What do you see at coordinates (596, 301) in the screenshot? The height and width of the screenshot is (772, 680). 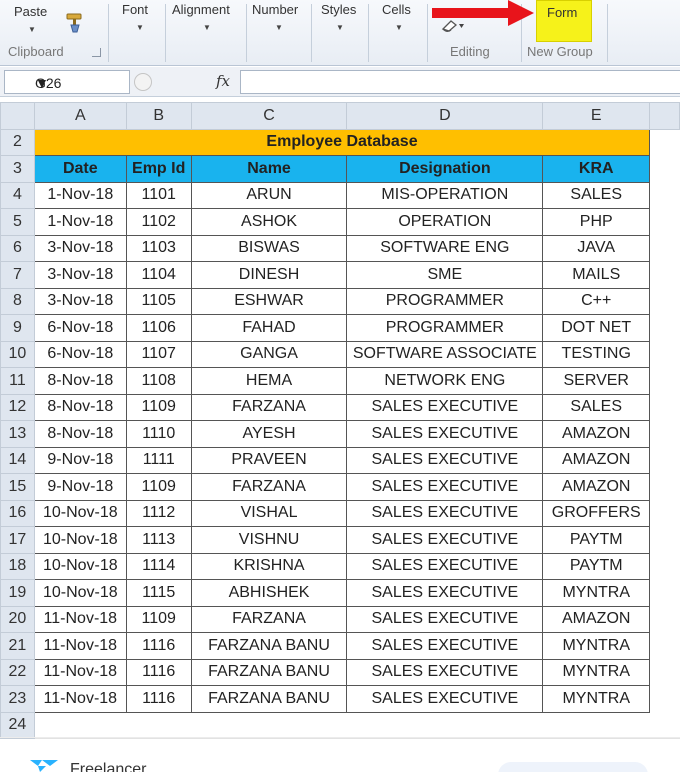 I see `cell-kra: C++` at bounding box center [596, 301].